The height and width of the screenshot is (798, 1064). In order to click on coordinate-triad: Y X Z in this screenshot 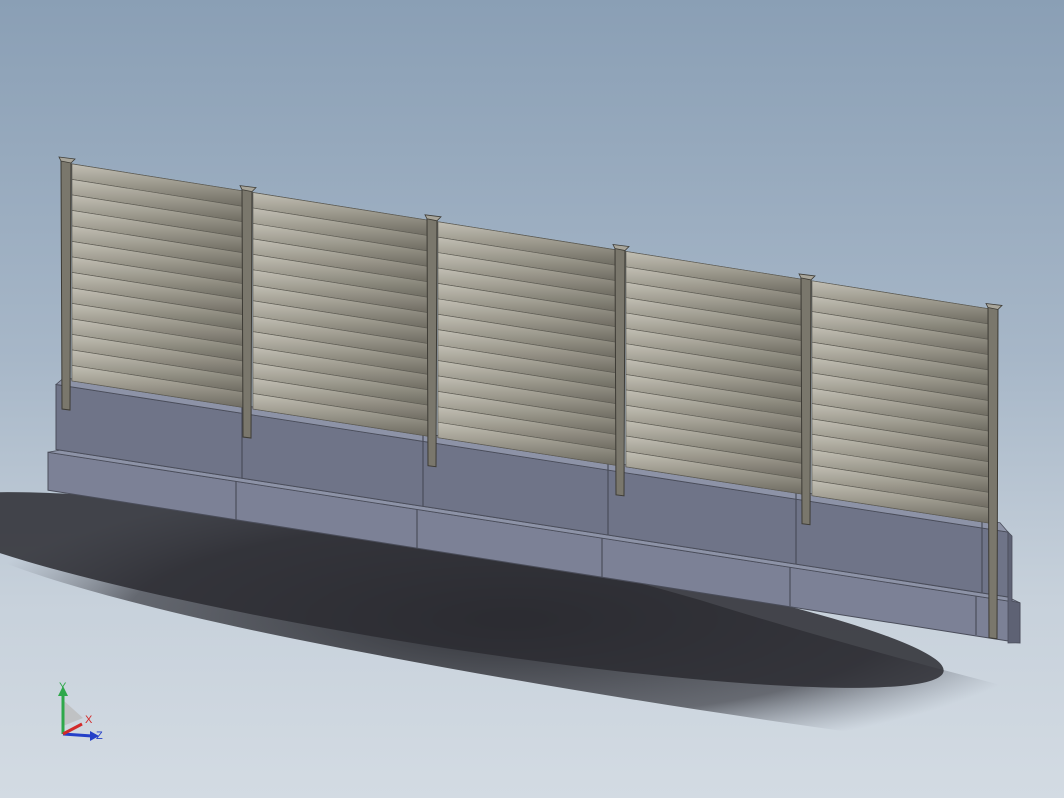, I will do `click(80, 711)`.